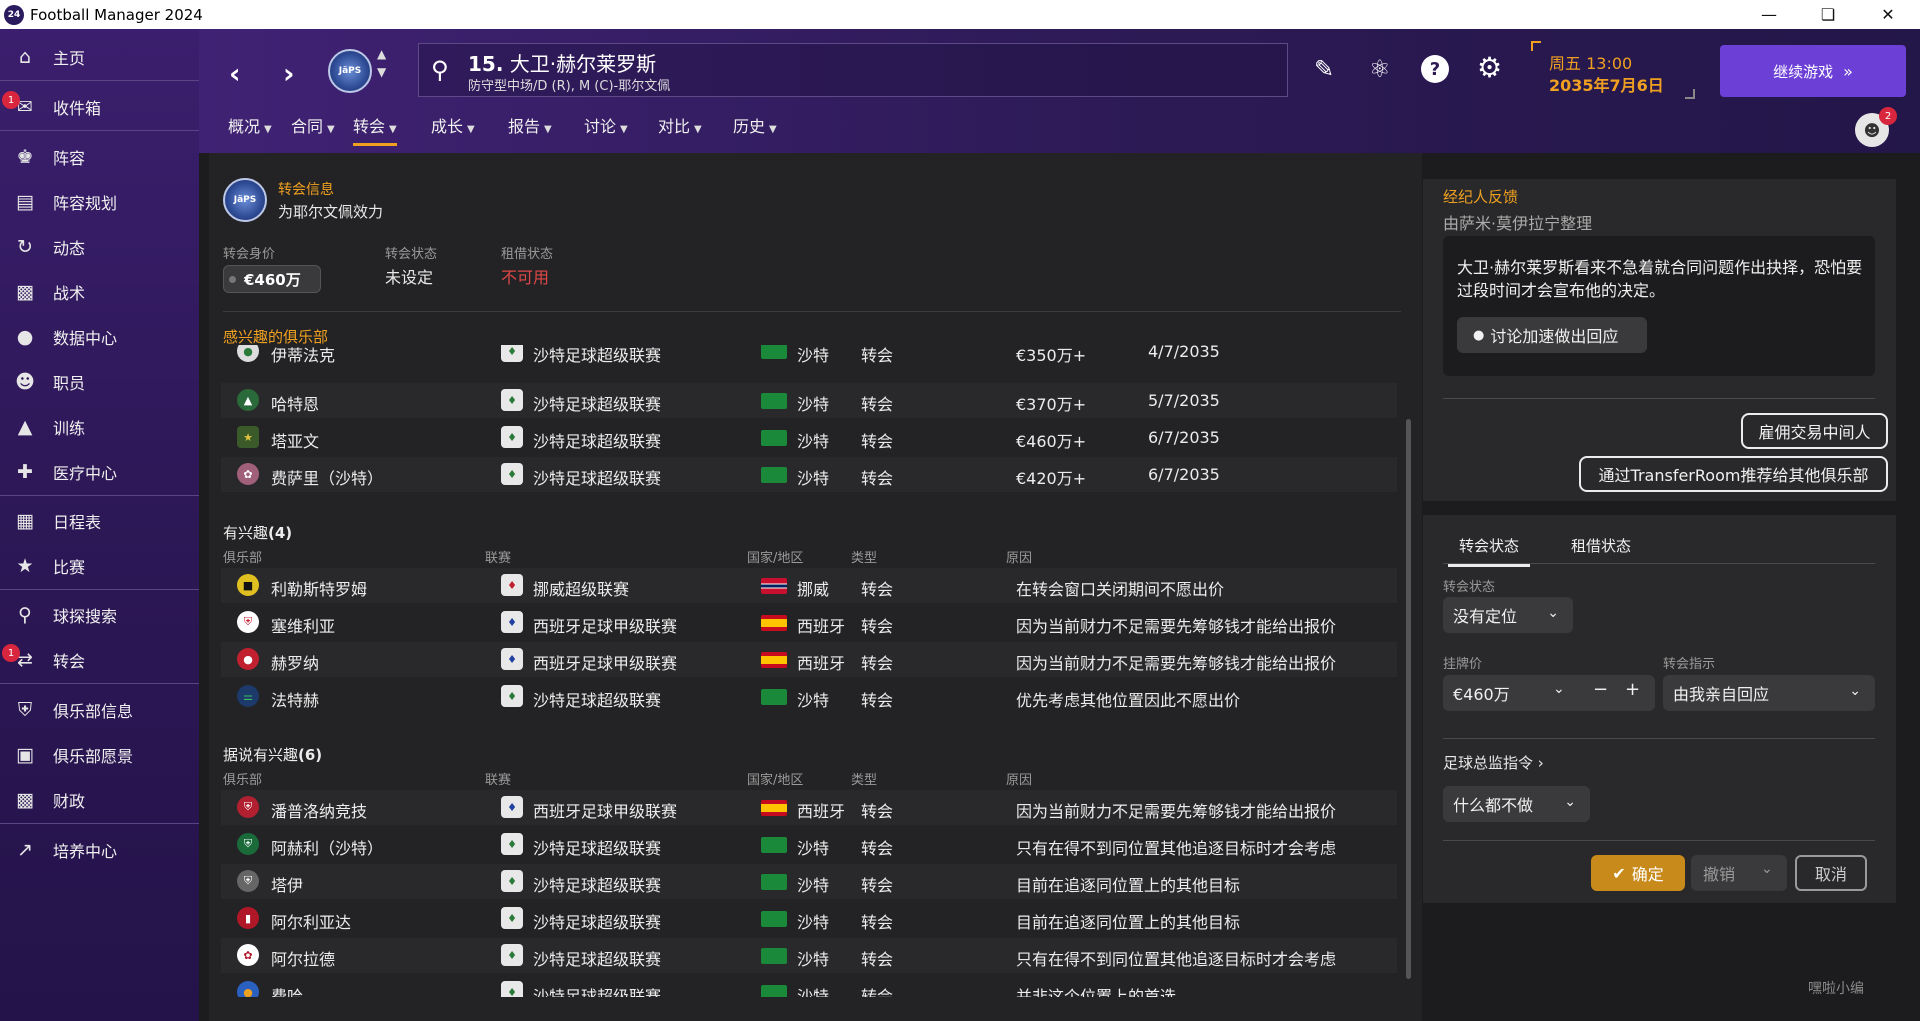  I want to click on confirm-button: ✔ 确定, so click(1638, 873).